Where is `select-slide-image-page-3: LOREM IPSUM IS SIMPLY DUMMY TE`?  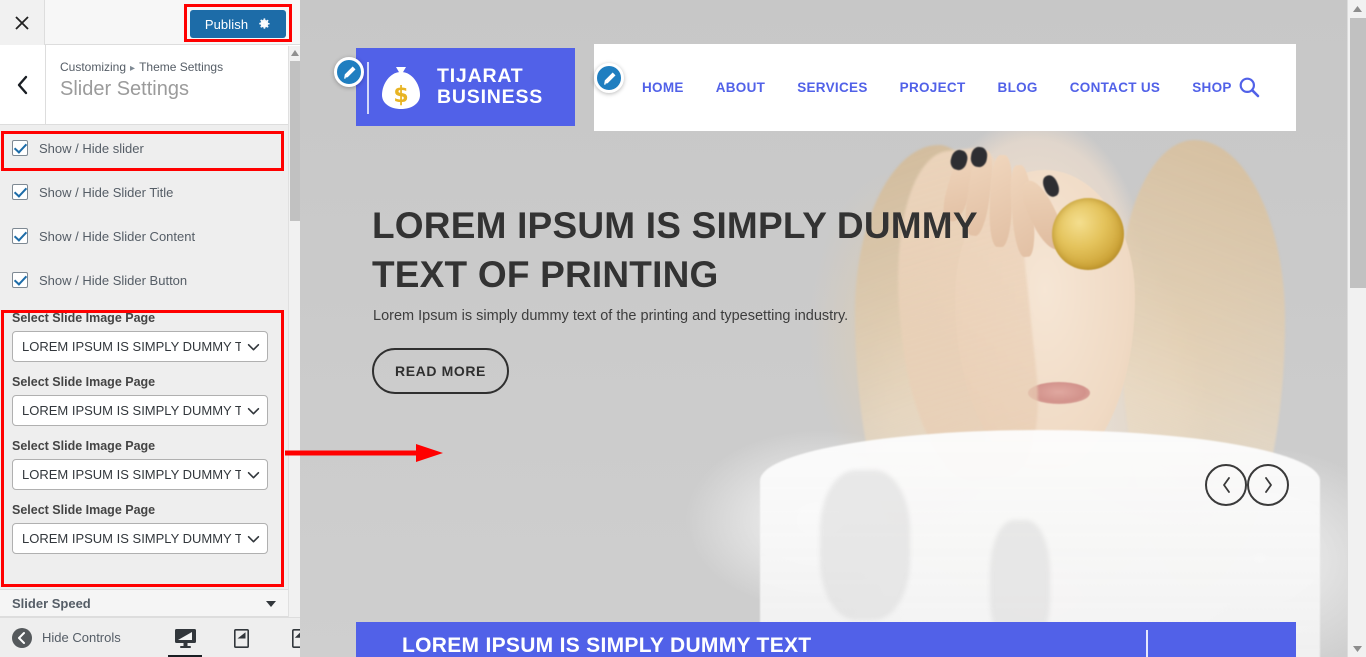 select-slide-image-page-3: LOREM IPSUM IS SIMPLY DUMMY TE is located at coordinates (140, 474).